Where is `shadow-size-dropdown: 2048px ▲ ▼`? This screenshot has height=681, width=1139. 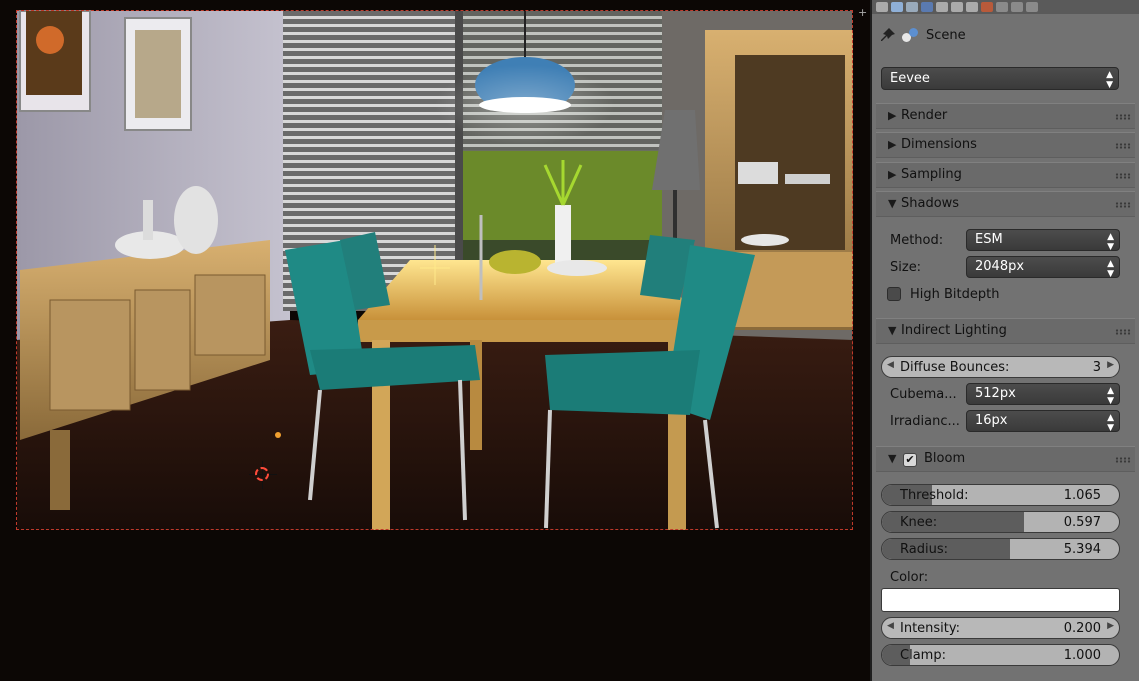 shadow-size-dropdown: 2048px ▲ ▼ is located at coordinates (1043, 267).